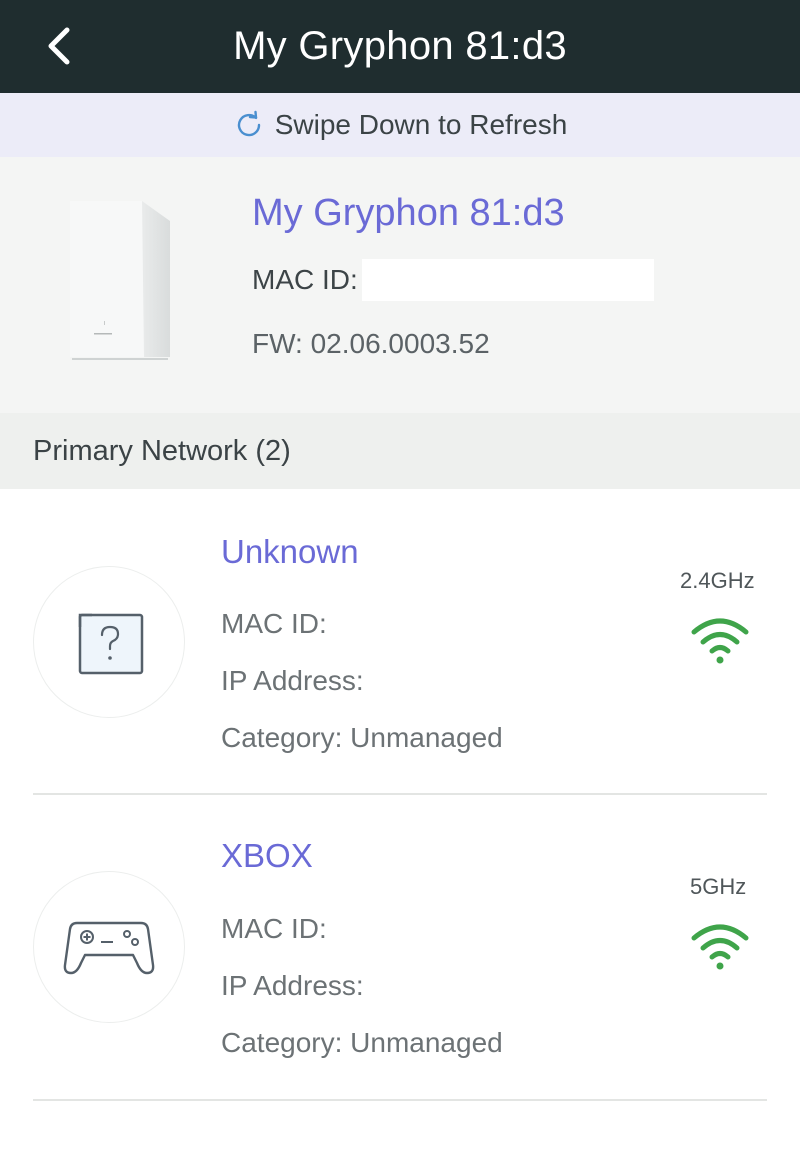  I want to click on router-name: My Gryphon 81:d3, so click(408, 213).